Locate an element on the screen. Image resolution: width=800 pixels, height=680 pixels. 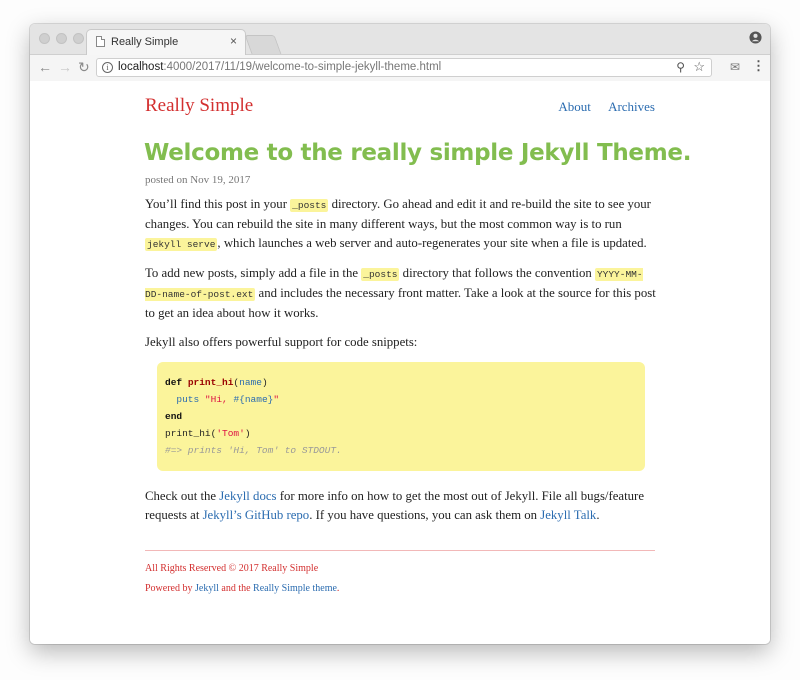
back-icon: ← is located at coordinates (45, 67).